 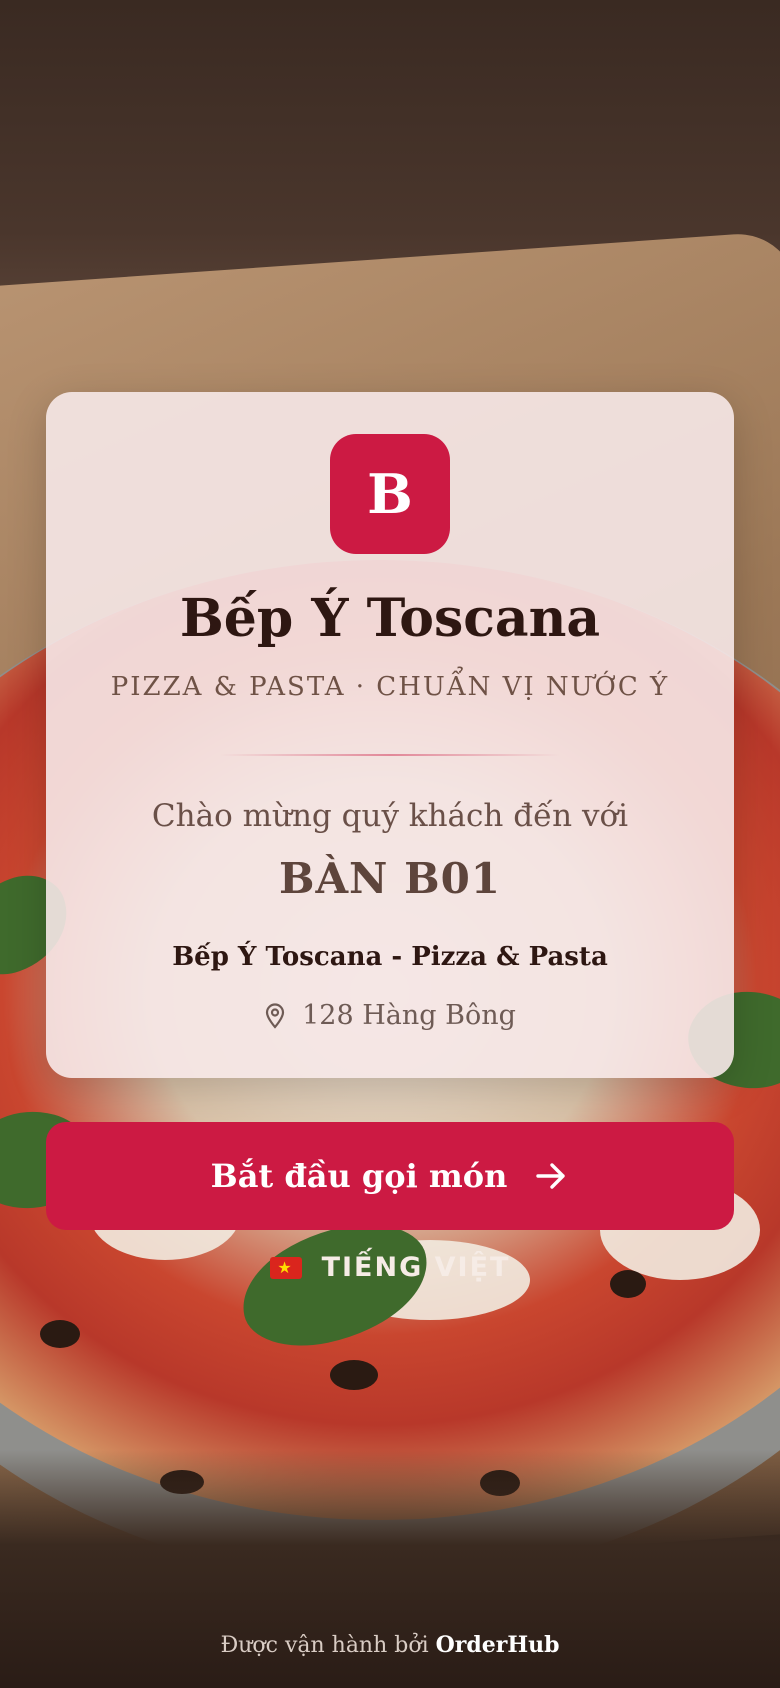 What do you see at coordinates (390, 957) in the screenshot?
I see `branch-name: Bếp Ý Toscana - Pizza & Pasta` at bounding box center [390, 957].